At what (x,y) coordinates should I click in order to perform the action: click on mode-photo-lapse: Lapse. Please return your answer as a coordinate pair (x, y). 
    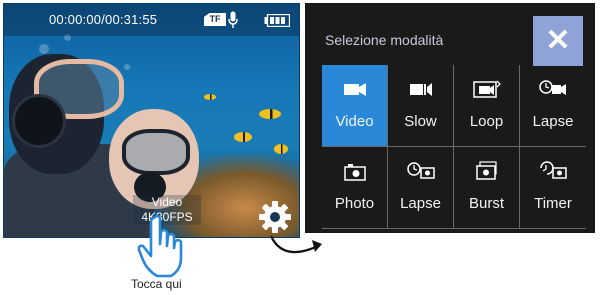
    Looking at the image, I should click on (421, 188).